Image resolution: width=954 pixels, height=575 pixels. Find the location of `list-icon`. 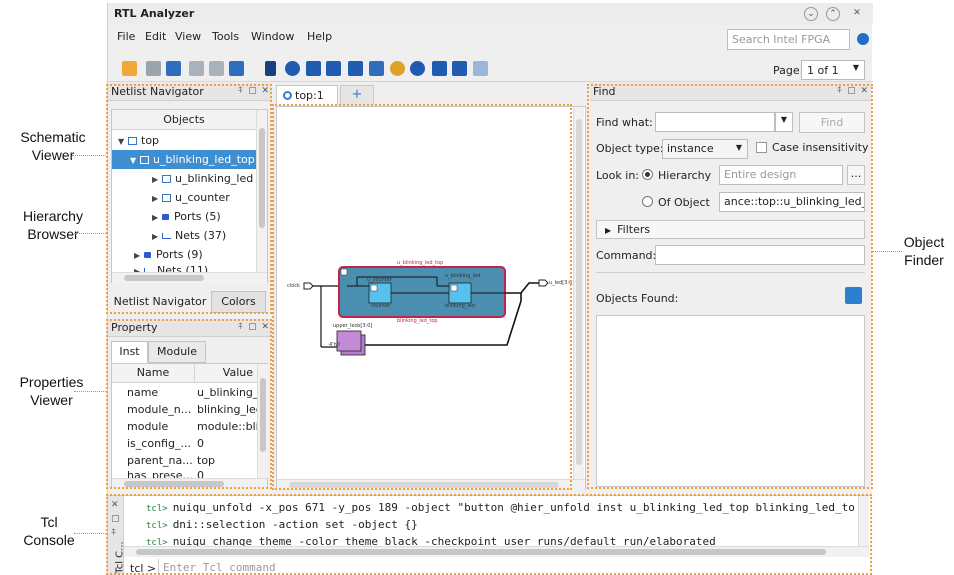

list-icon is located at coordinates (480, 68).